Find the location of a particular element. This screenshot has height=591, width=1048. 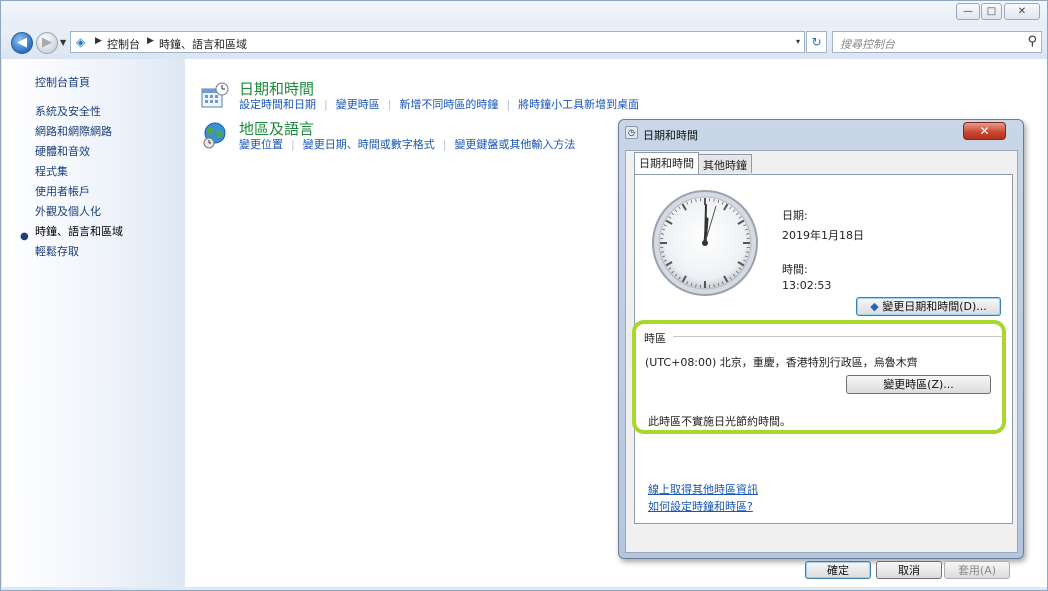

analog-clock-icon is located at coordinates (705, 243).